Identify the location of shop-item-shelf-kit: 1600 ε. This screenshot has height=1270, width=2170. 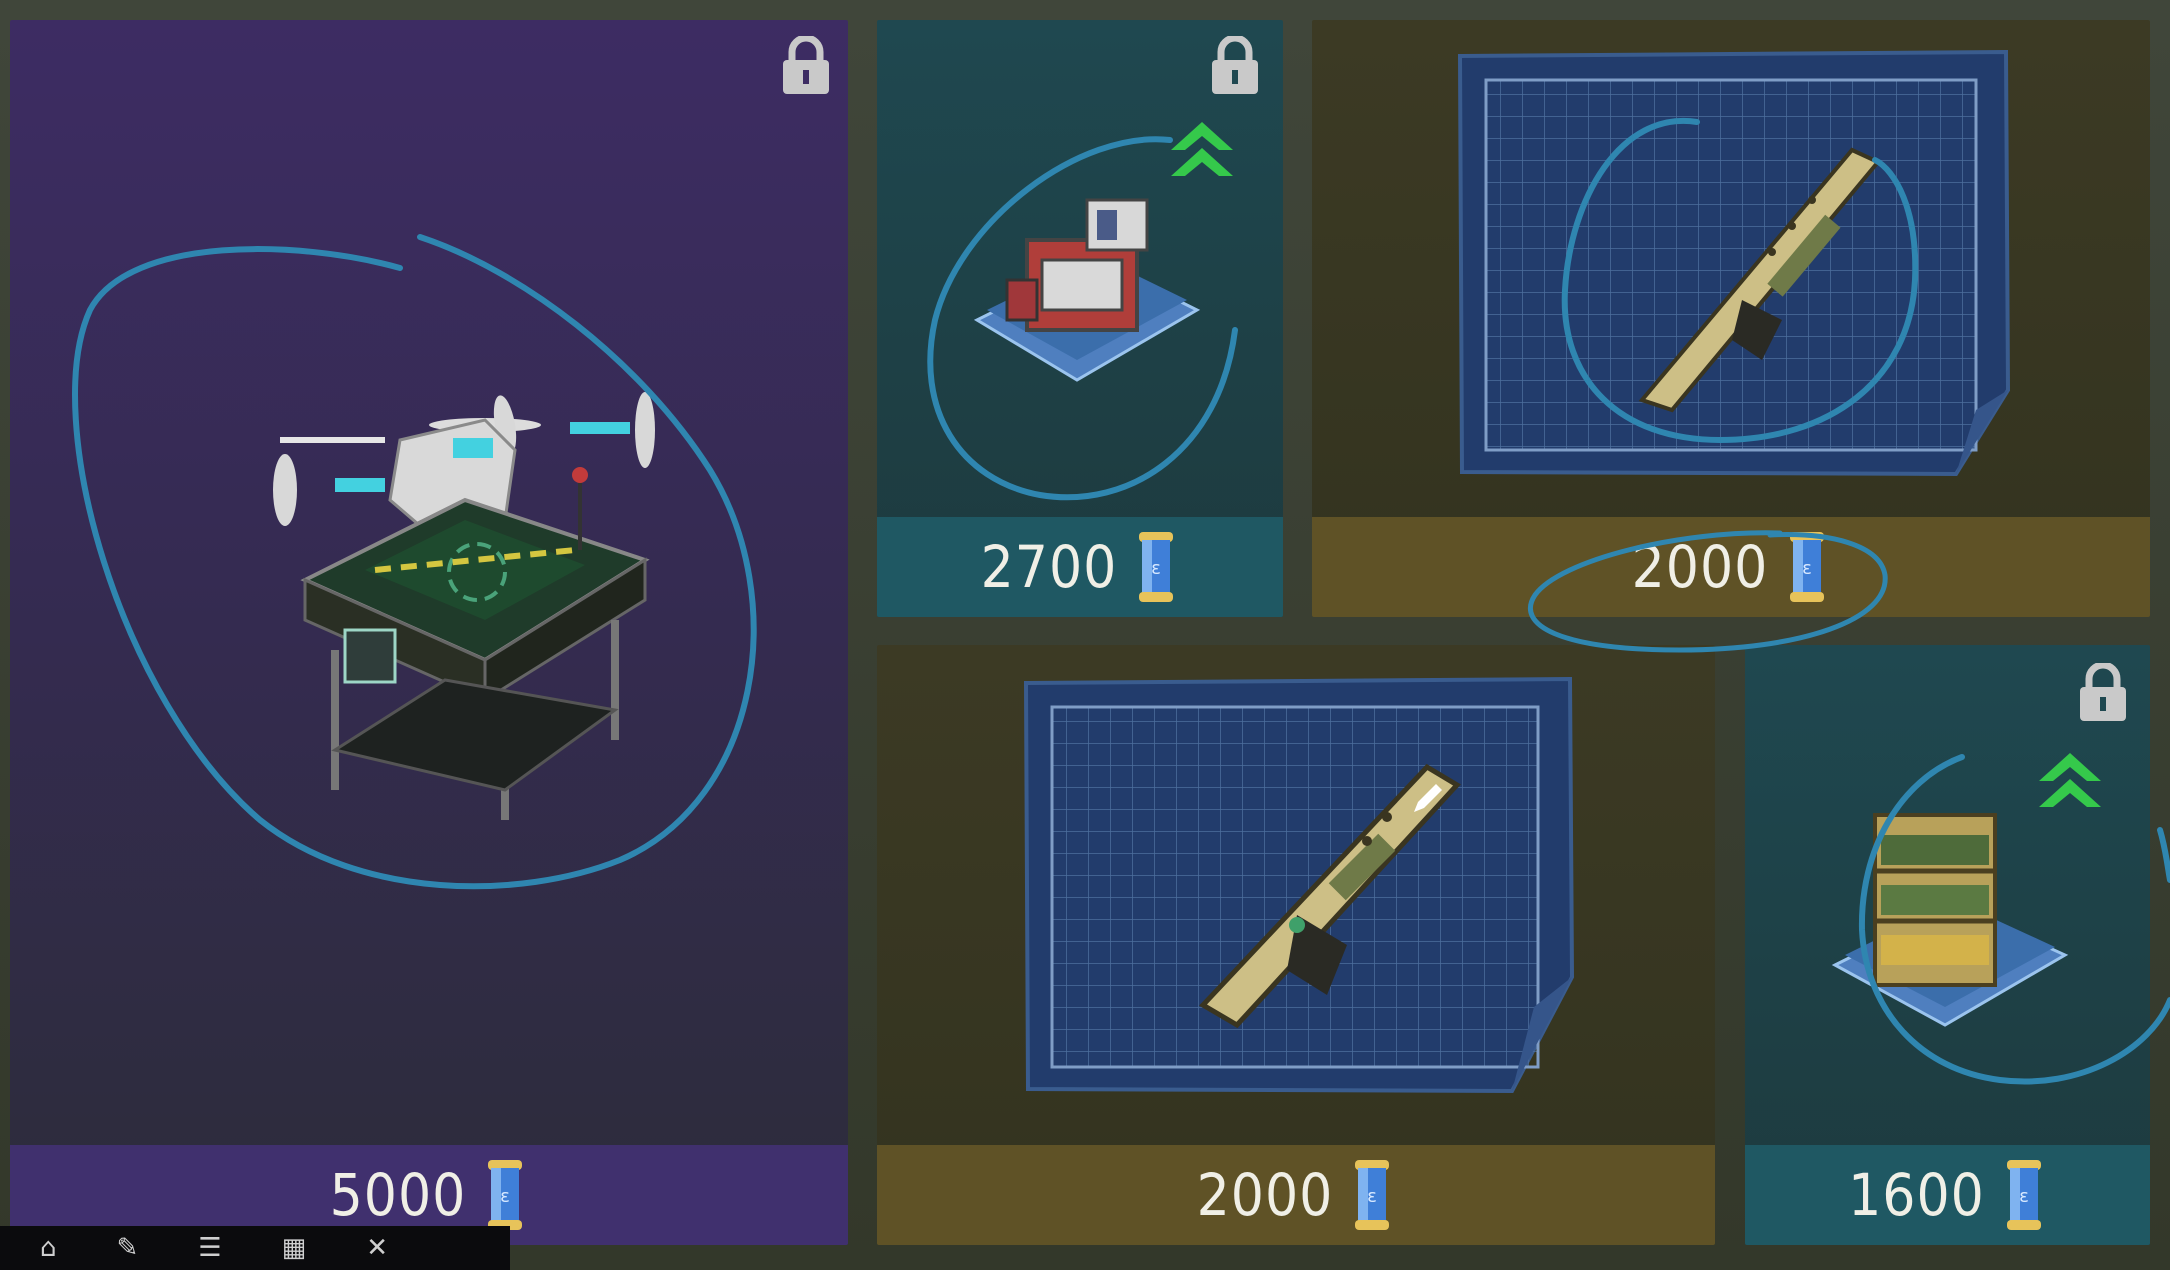
(1947, 945).